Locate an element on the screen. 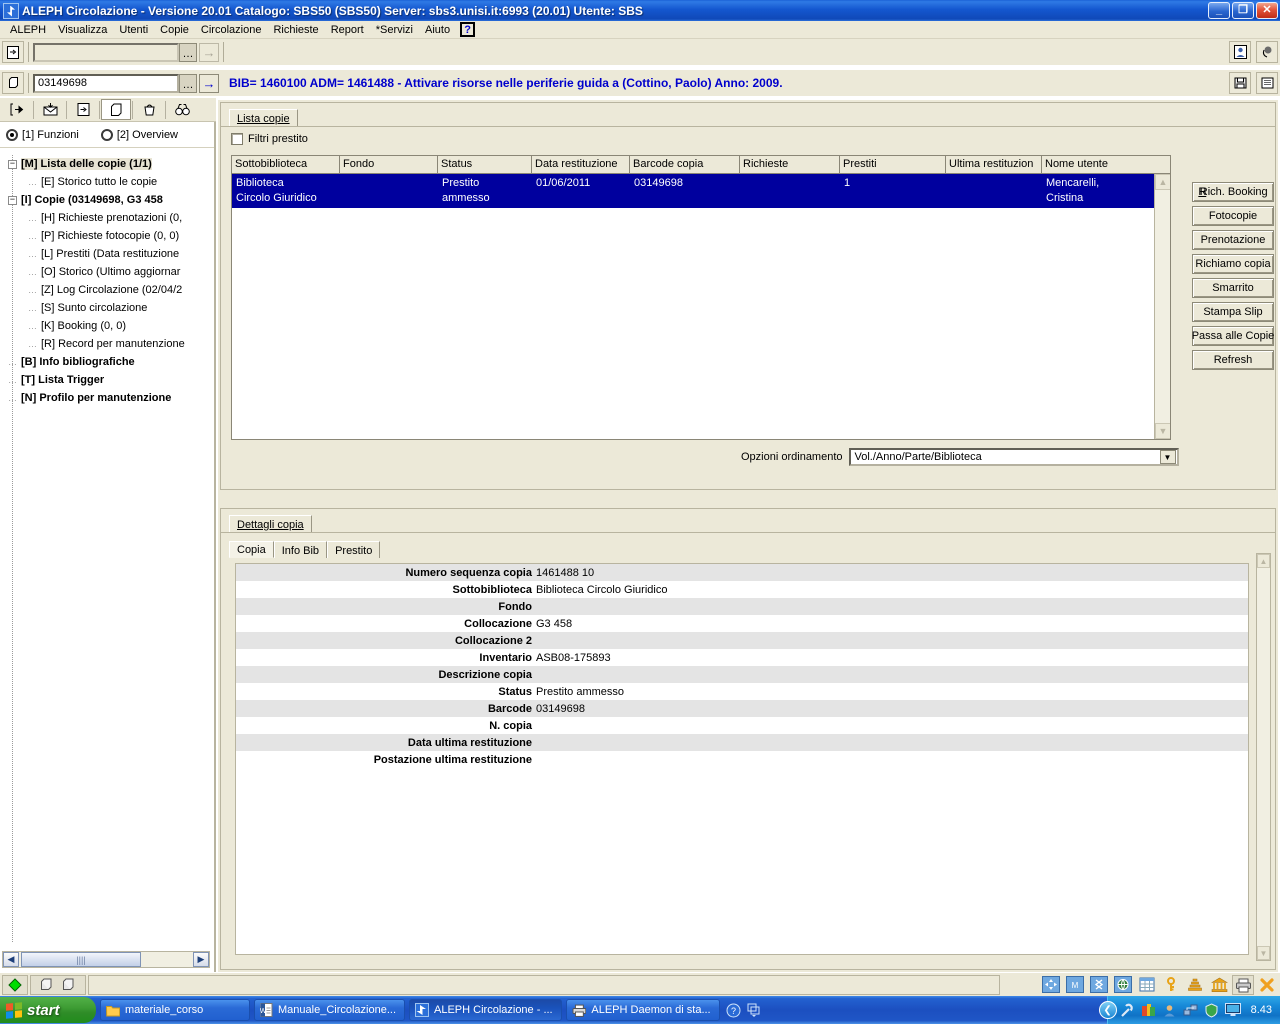  sort-options-select: Vol./Anno/Parte/Biblioteca ▼ is located at coordinates (1013, 457).